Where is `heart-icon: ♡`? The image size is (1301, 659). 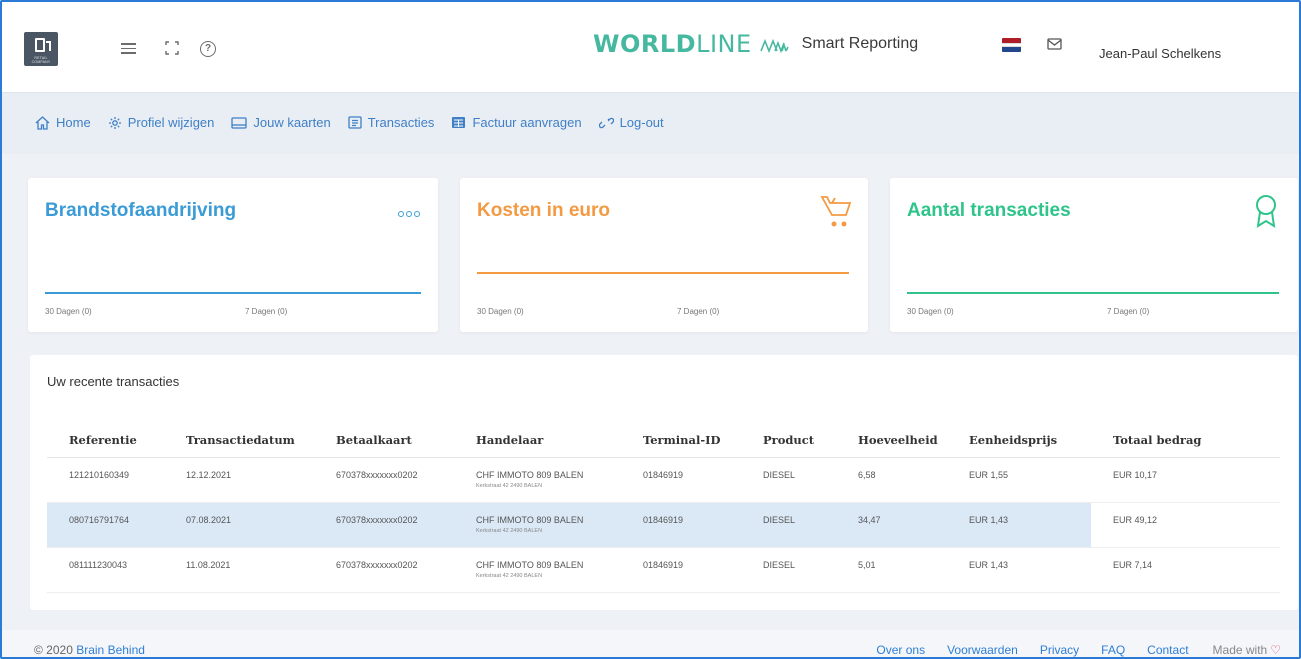 heart-icon: ♡ is located at coordinates (1275, 650).